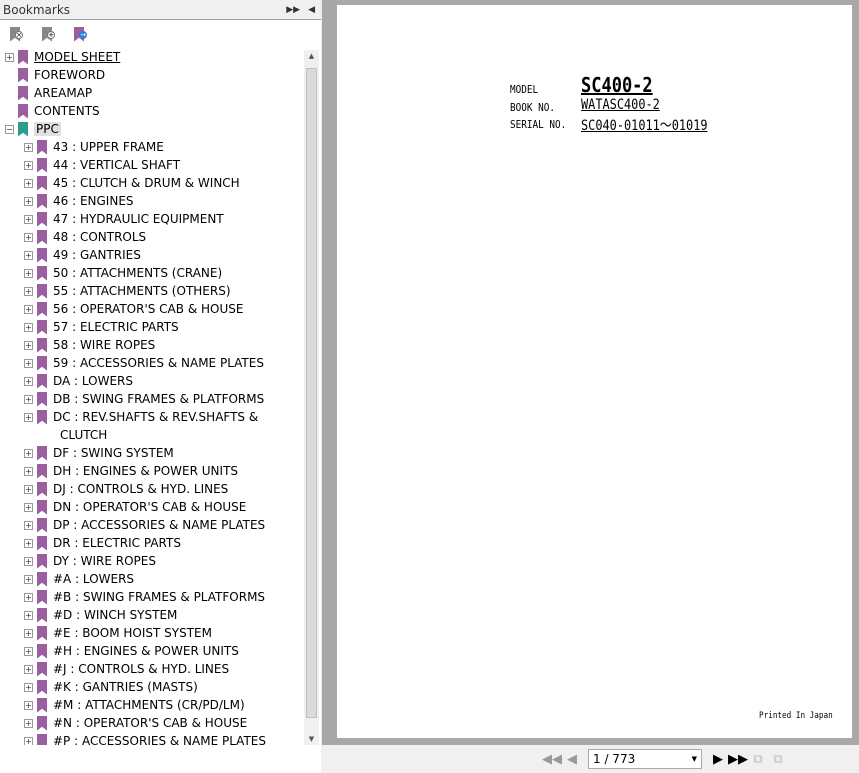  I want to click on delete-bookmark-icon: ×, so click(16, 34).